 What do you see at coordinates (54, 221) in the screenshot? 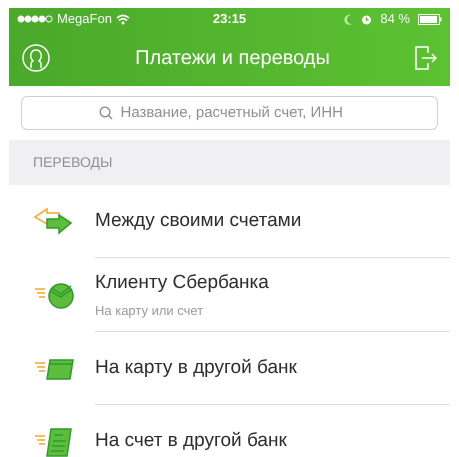
I see `exchange-arrows-icon` at bounding box center [54, 221].